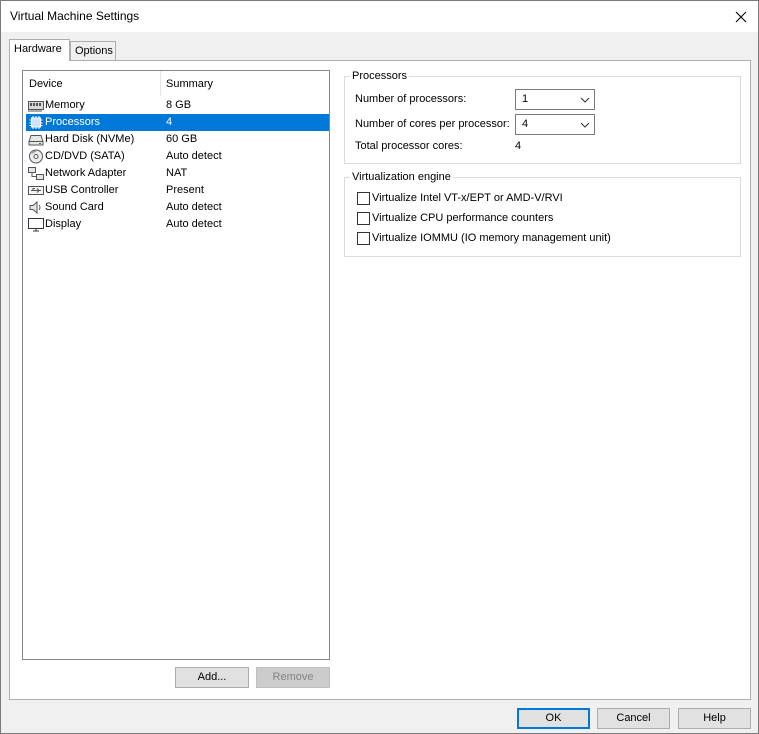 The height and width of the screenshot is (734, 759). I want to click on checkbox-label: Virtualize Intel VT-x/EPT or AMD-V/RVI, so click(467, 198).